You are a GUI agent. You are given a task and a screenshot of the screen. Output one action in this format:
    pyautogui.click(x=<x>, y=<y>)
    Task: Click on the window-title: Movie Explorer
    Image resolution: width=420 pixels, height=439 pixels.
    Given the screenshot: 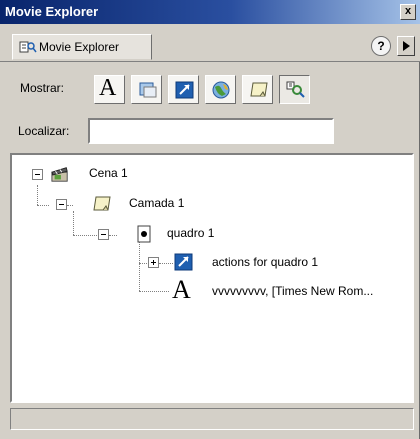 What is the action you would take?
    pyautogui.click(x=52, y=11)
    